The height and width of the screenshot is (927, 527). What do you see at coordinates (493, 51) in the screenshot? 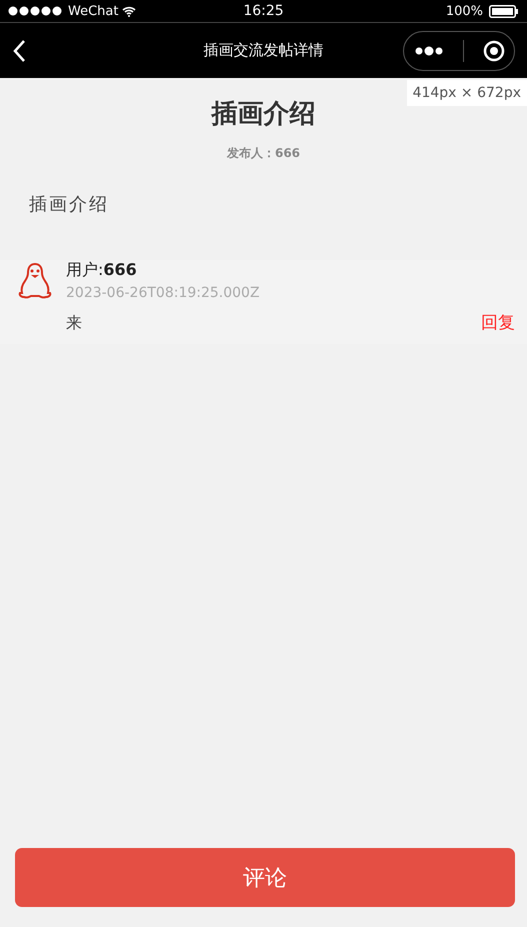
I see `close-icon` at bounding box center [493, 51].